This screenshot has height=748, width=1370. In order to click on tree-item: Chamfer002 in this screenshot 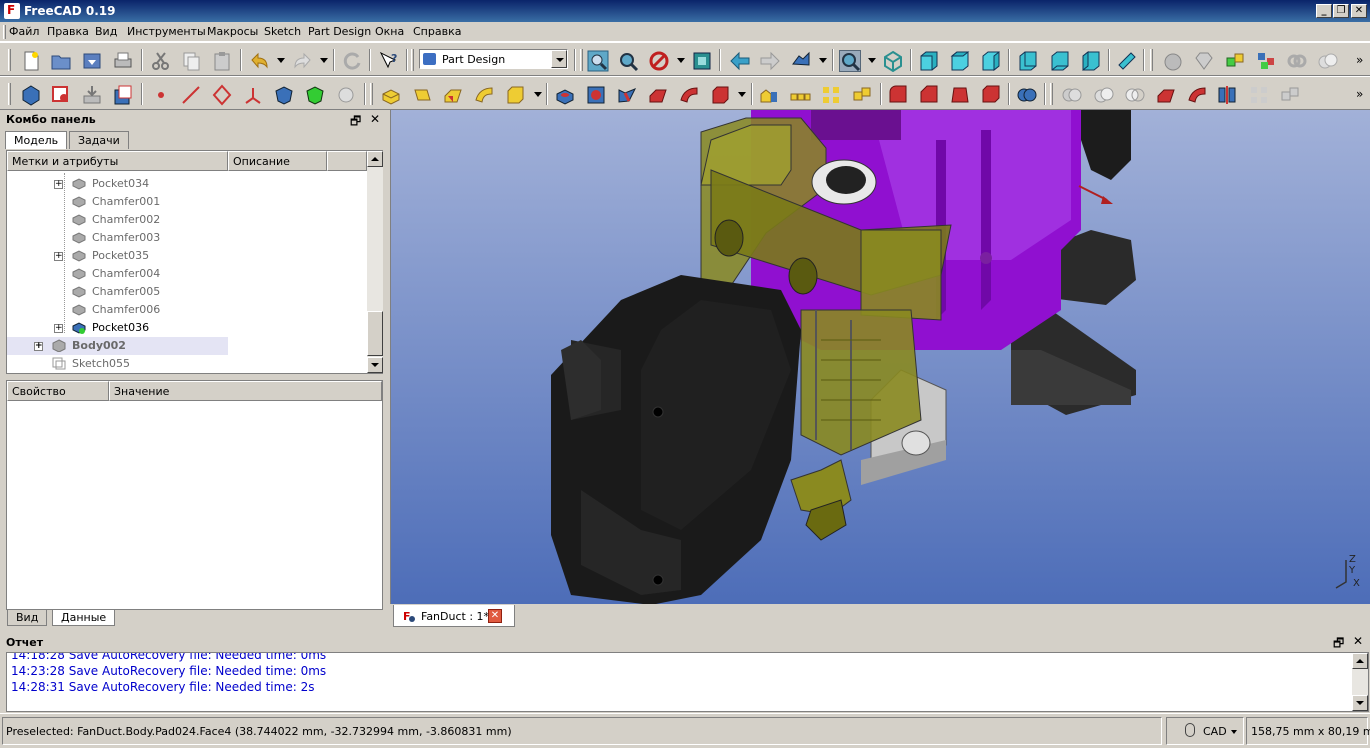, I will do `click(187, 220)`.